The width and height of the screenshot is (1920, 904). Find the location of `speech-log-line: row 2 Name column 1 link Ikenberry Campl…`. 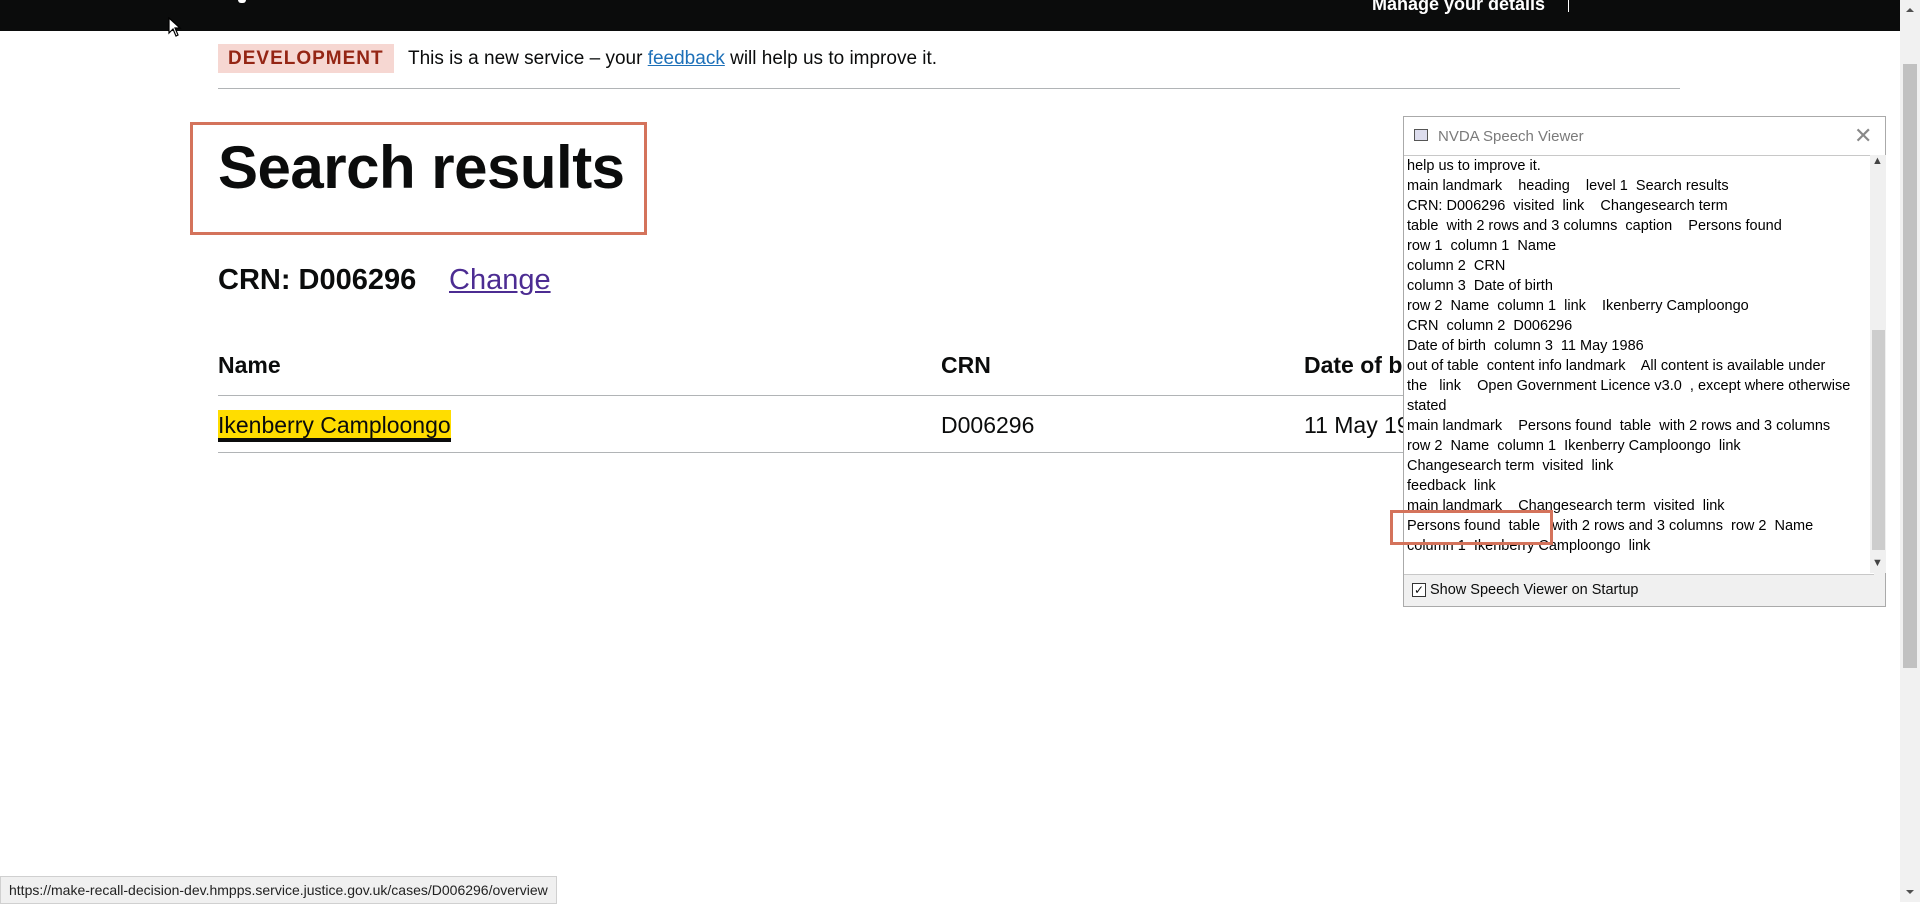

speech-log-line: row 2 Name column 1 link Ikenberry Campl… is located at coordinates (1578, 306).